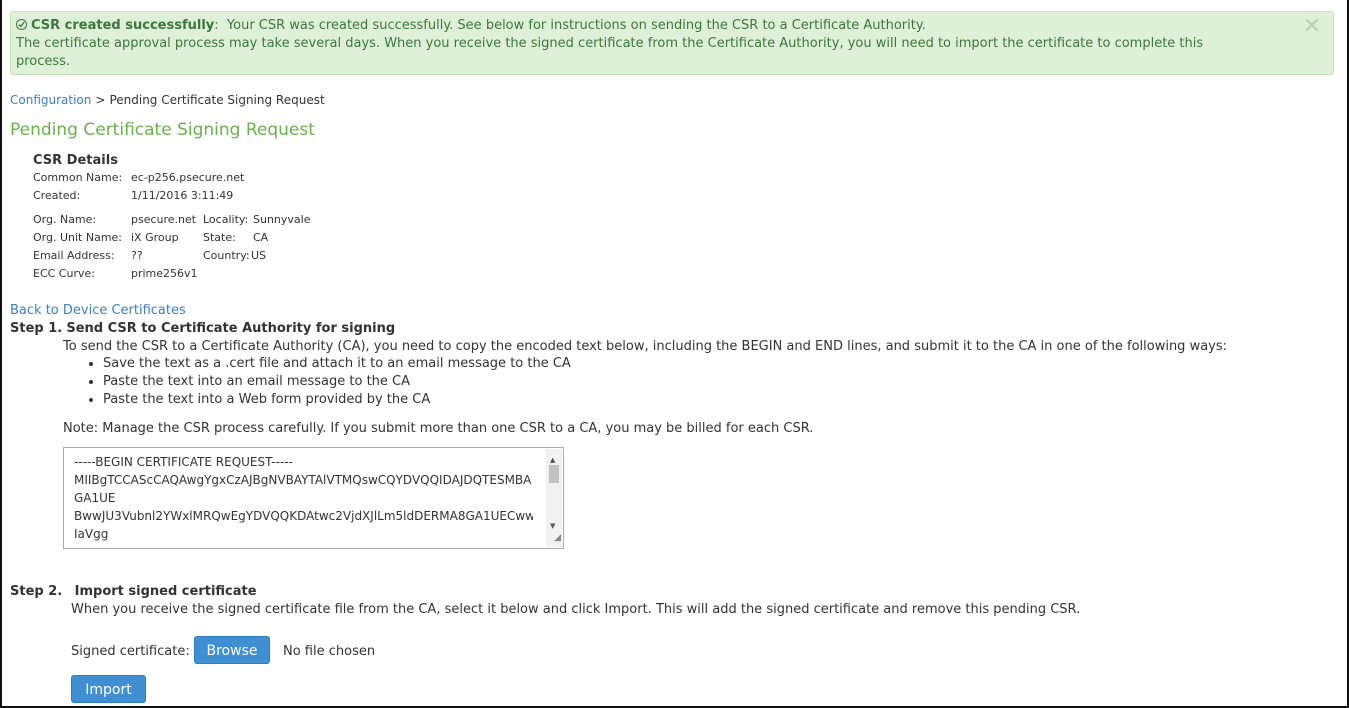  What do you see at coordinates (155, 237) in the screenshot?
I see `org-unit-value: iX Group` at bounding box center [155, 237].